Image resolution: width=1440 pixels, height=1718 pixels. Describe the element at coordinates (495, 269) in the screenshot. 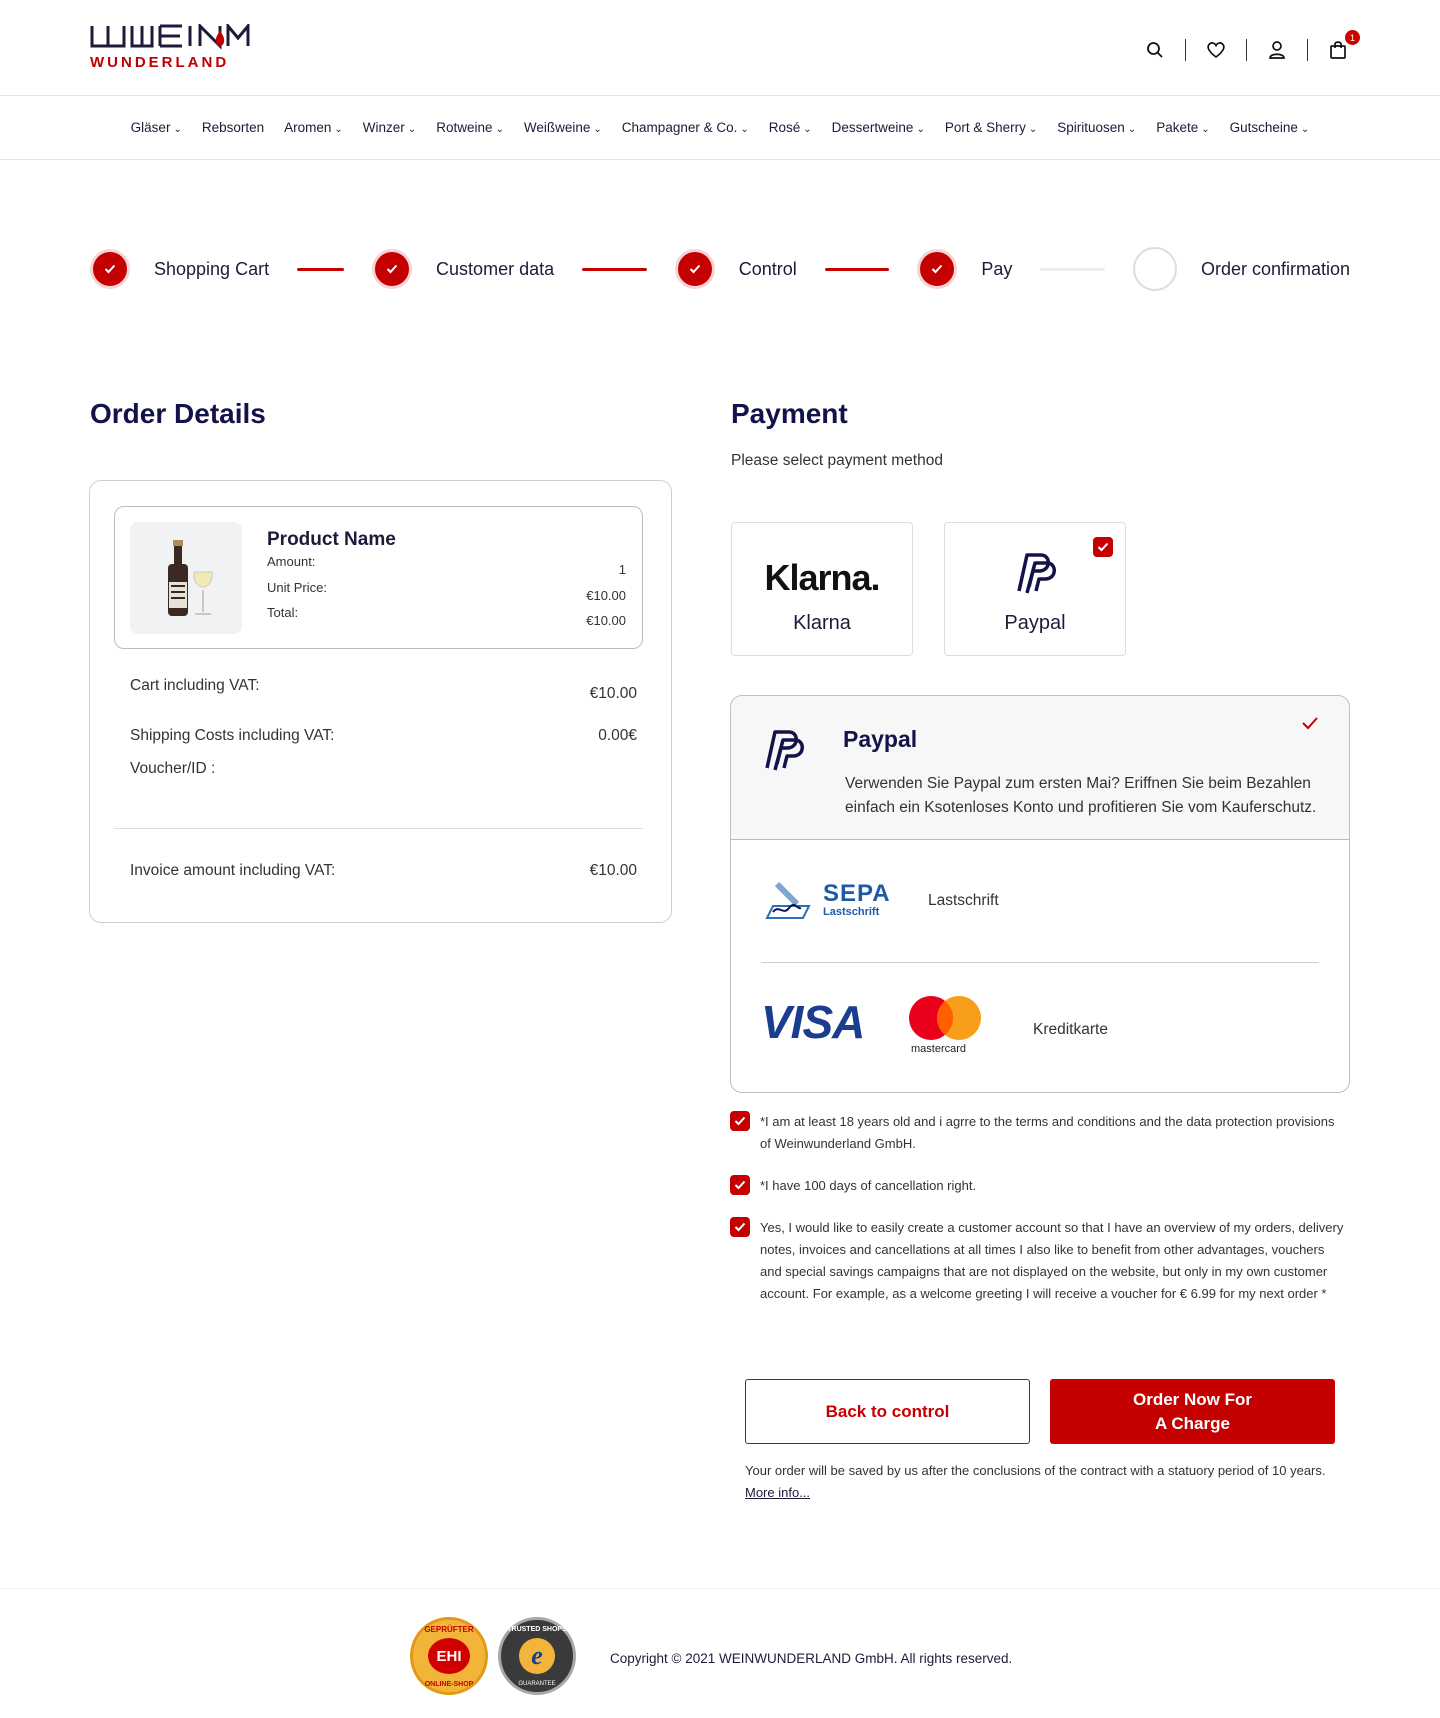

I see `step-1-label: Customer data` at that location.